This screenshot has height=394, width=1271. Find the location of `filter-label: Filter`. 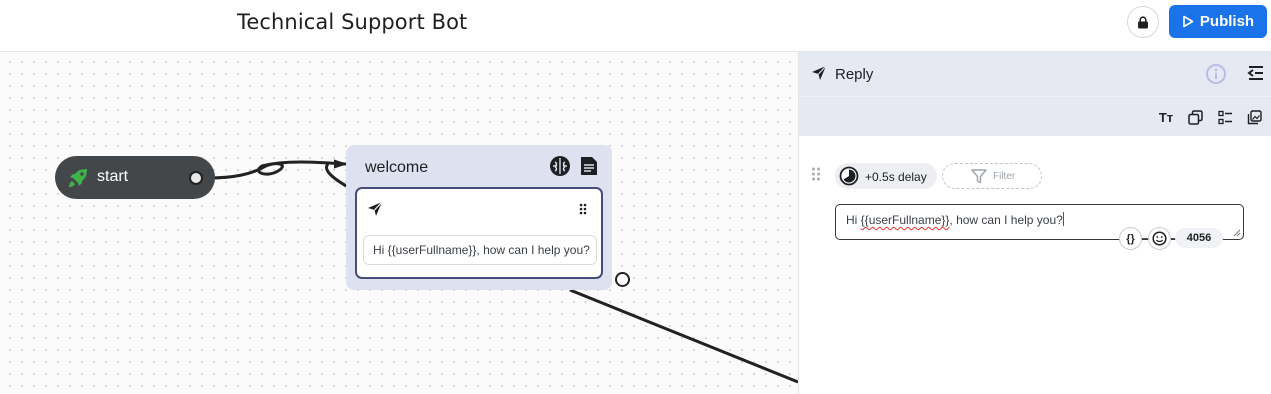

filter-label: Filter is located at coordinates (1004, 176).